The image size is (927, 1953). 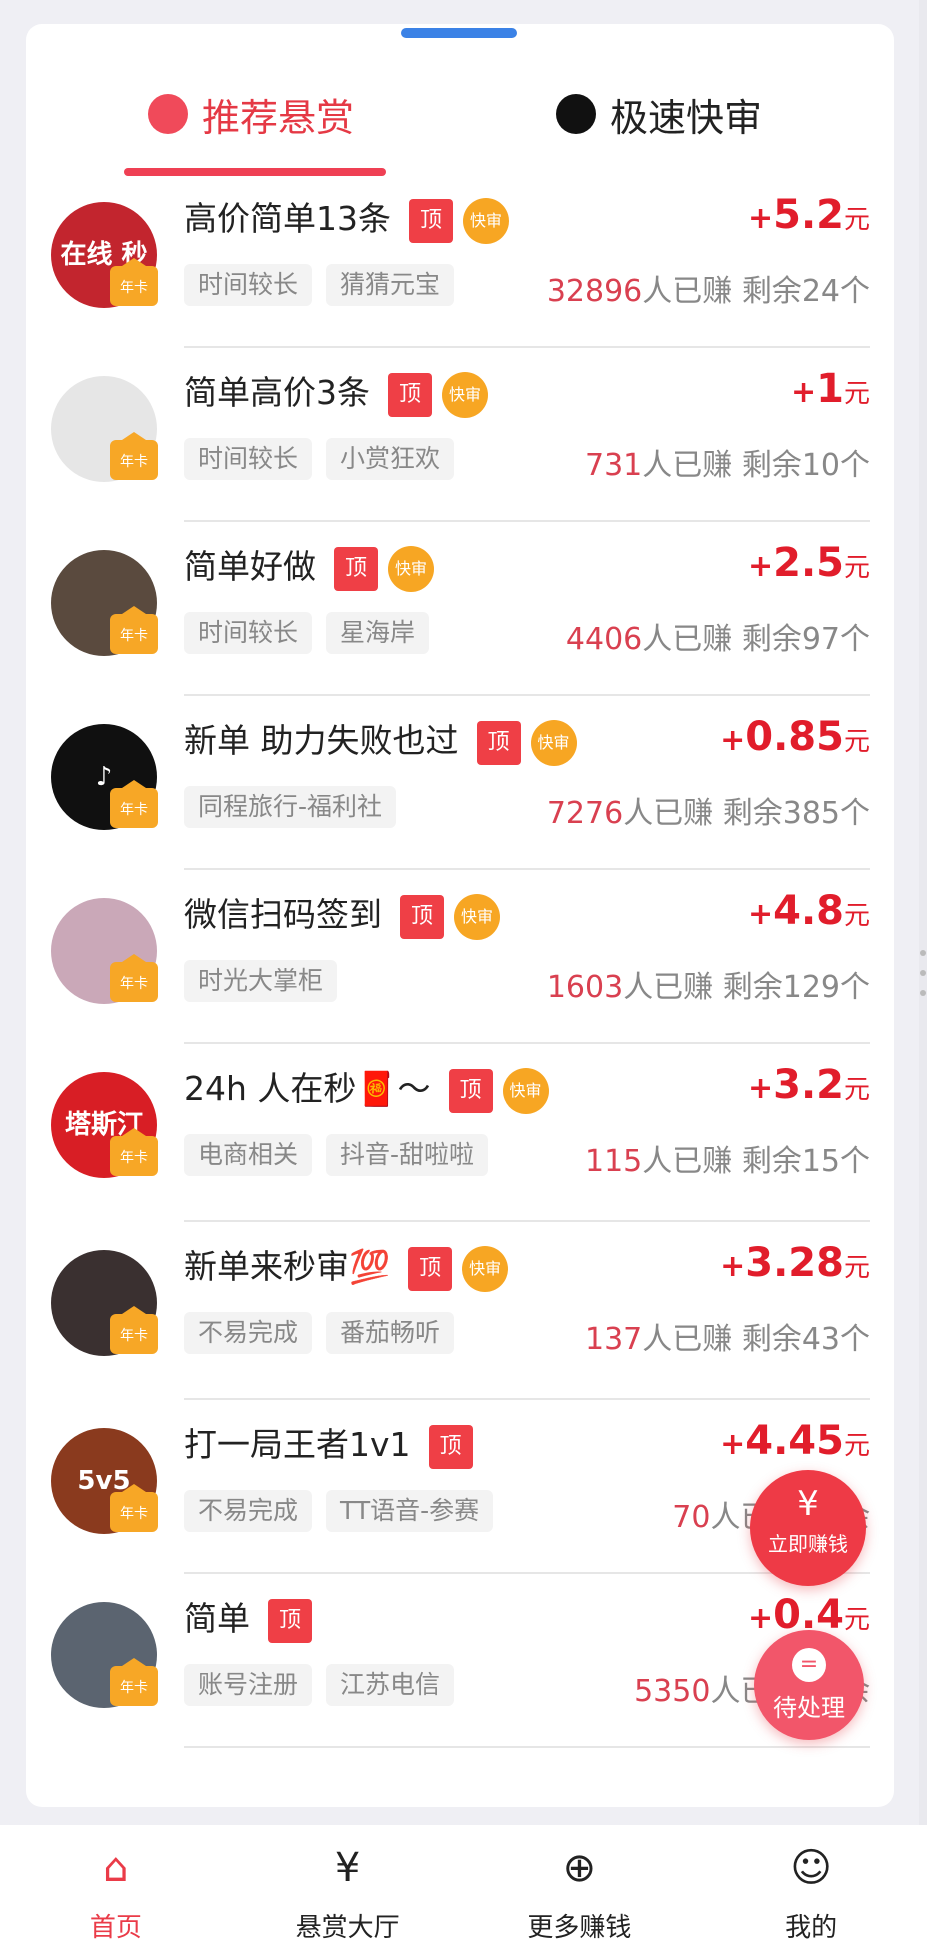 What do you see at coordinates (321, 740) in the screenshot?
I see `task-title: 新单 助力失败也过` at bounding box center [321, 740].